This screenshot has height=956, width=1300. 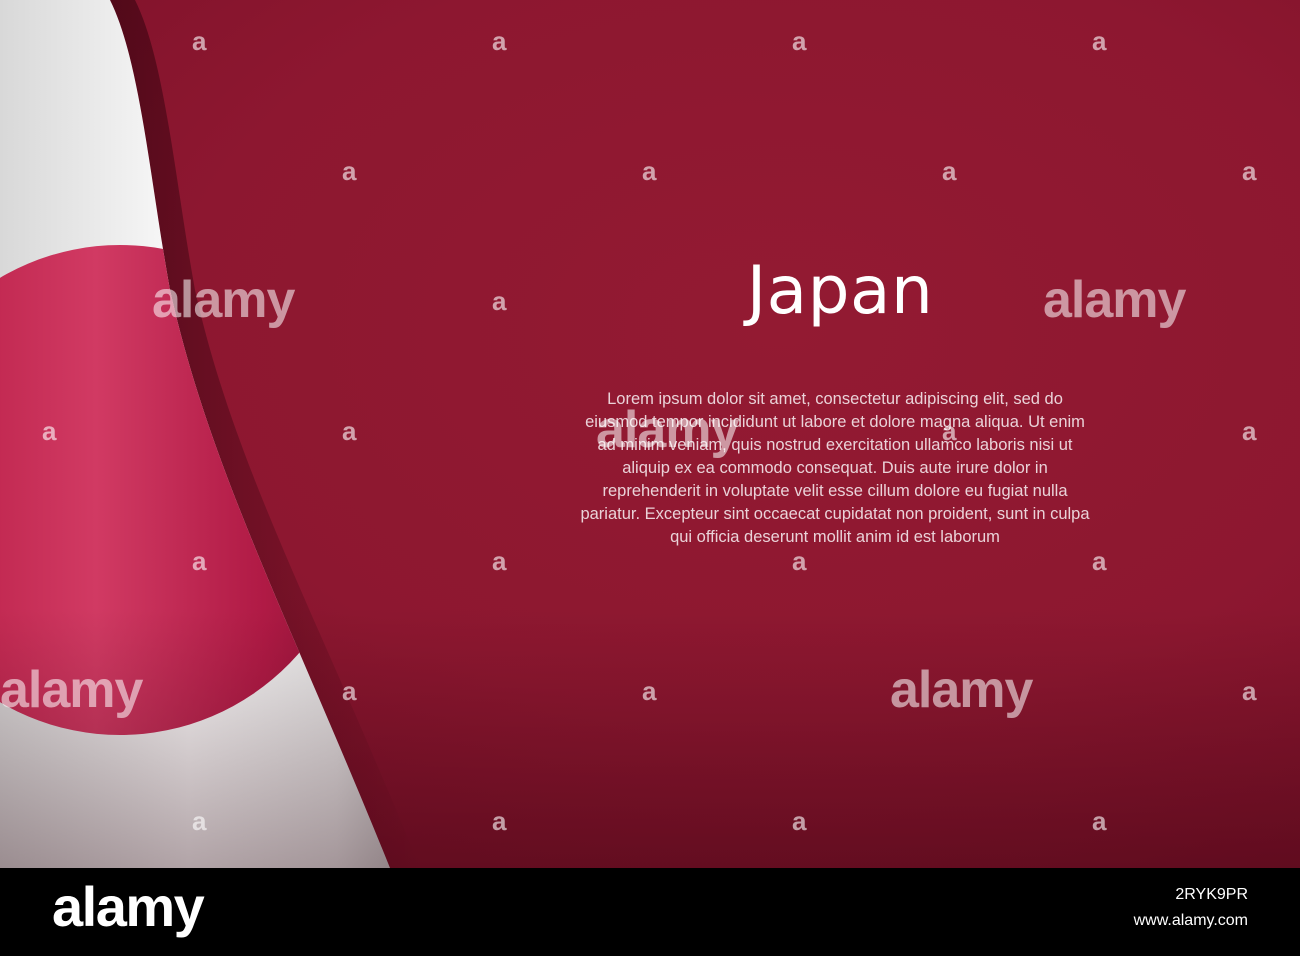 I want to click on image-id: 2RYK9PR, so click(x=1211, y=894).